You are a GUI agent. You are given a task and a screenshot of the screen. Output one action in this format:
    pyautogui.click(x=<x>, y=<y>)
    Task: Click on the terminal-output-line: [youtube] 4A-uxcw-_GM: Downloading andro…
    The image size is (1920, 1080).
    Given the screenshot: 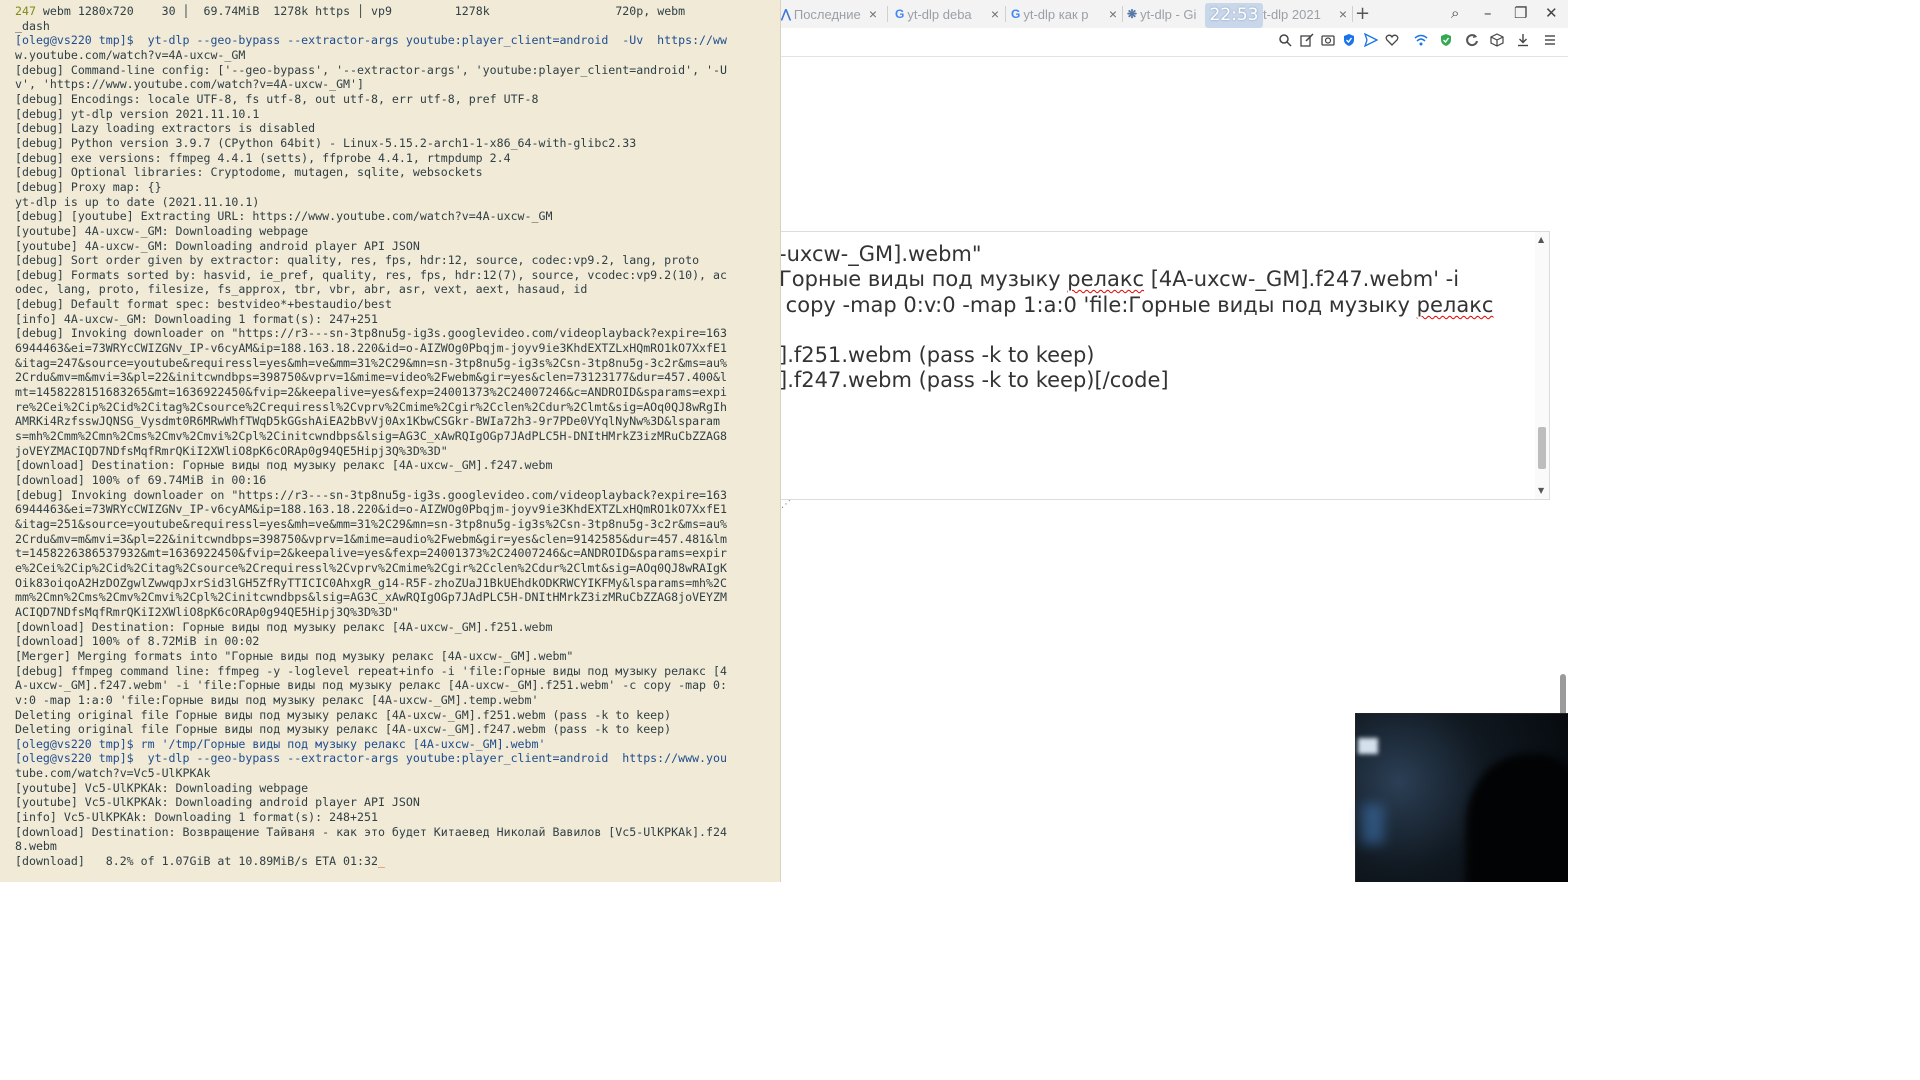 What is the action you would take?
    pyautogui.click(x=217, y=245)
    